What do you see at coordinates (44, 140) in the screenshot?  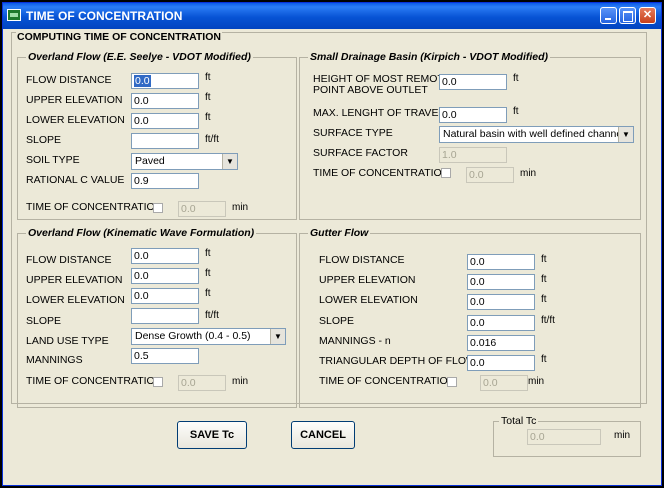 I see `slope-label: SLOPE` at bounding box center [44, 140].